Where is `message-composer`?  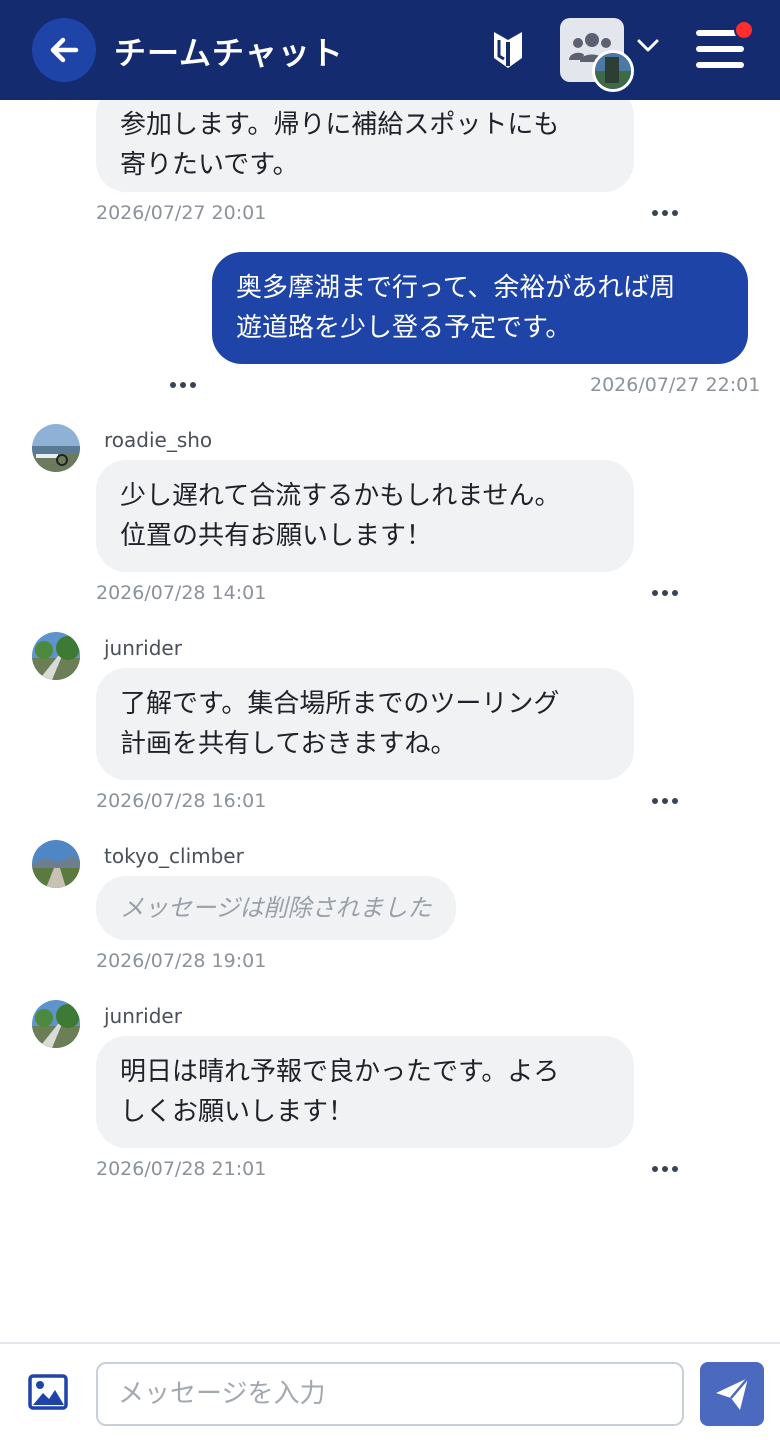 message-composer is located at coordinates (390, 1391).